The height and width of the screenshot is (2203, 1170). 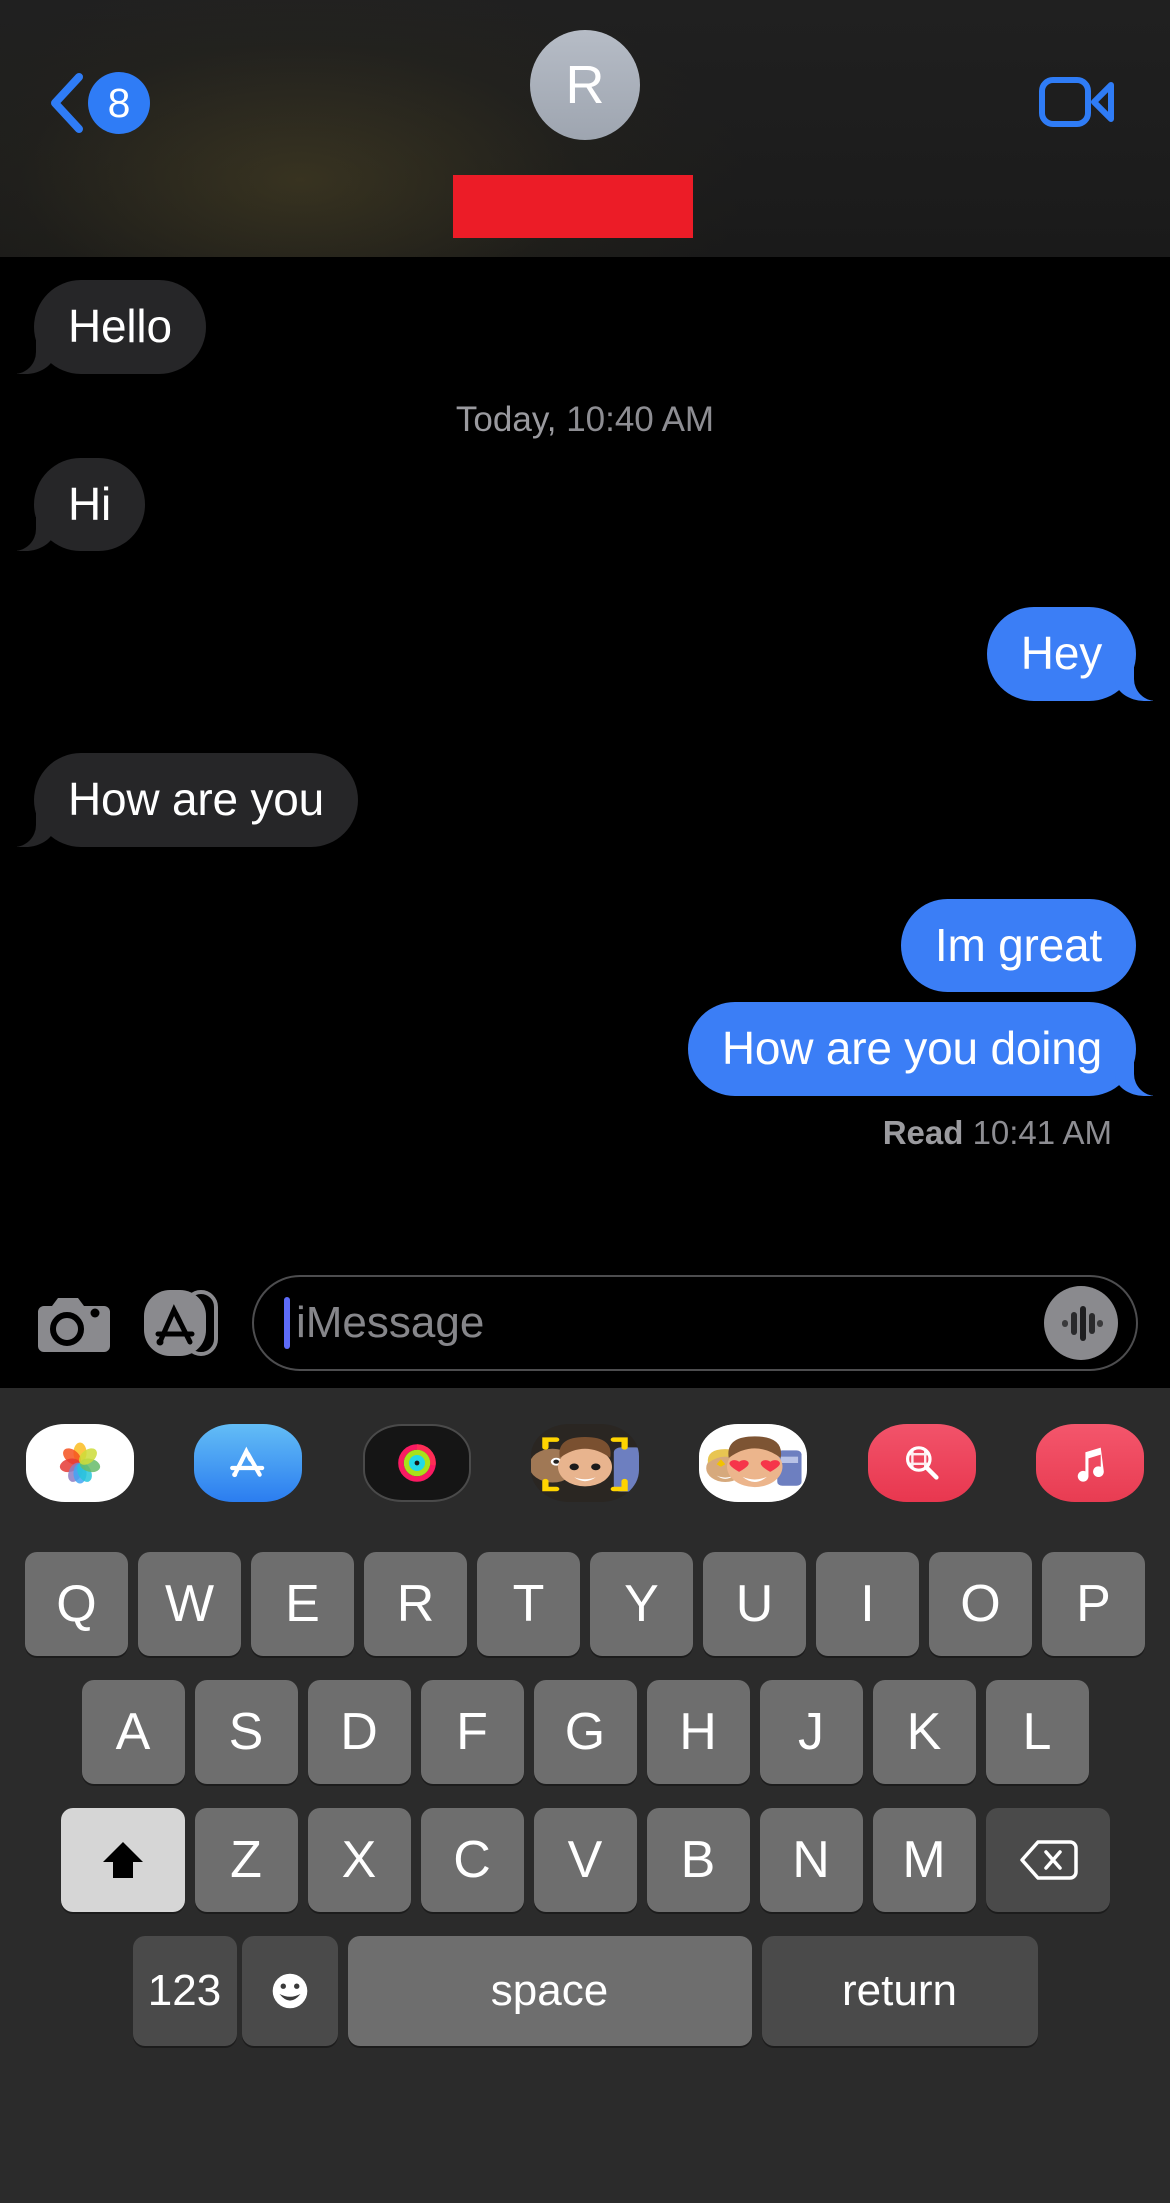 I want to click on key-s: S, so click(x=246, y=1732).